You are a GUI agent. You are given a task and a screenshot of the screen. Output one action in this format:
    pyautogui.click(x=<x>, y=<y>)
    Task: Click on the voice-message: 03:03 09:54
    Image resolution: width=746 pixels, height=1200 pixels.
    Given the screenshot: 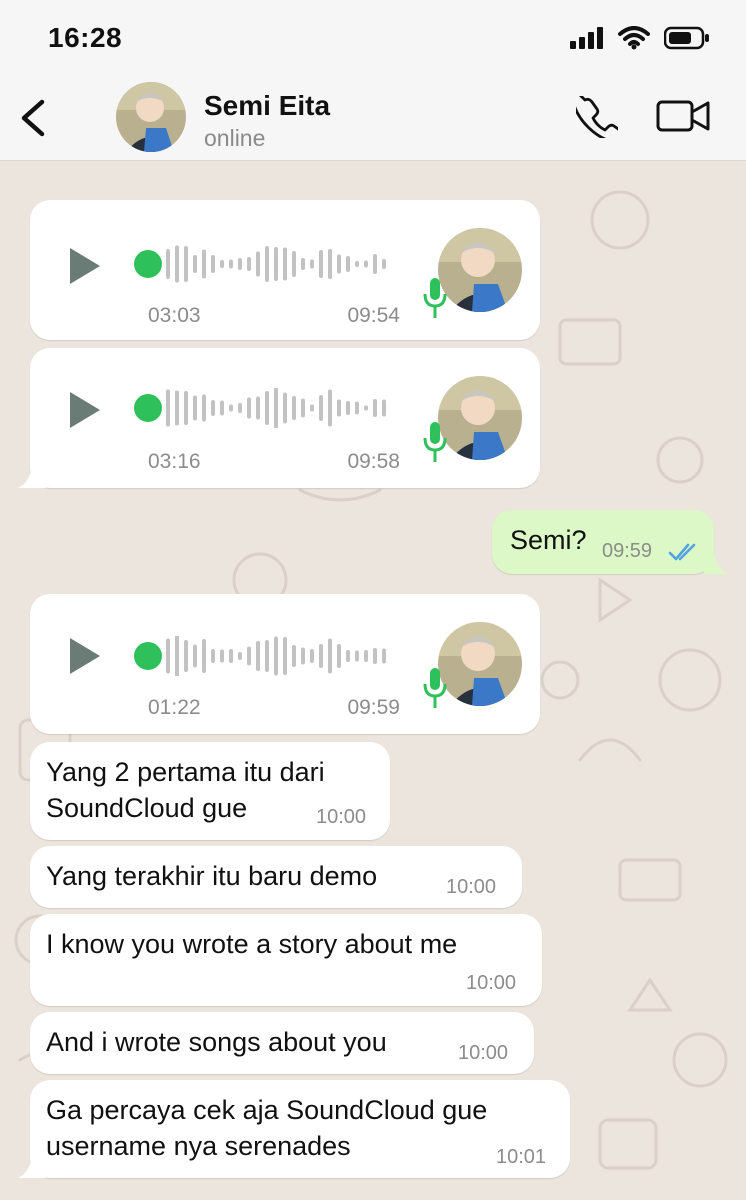 What is the action you would take?
    pyautogui.click(x=285, y=270)
    